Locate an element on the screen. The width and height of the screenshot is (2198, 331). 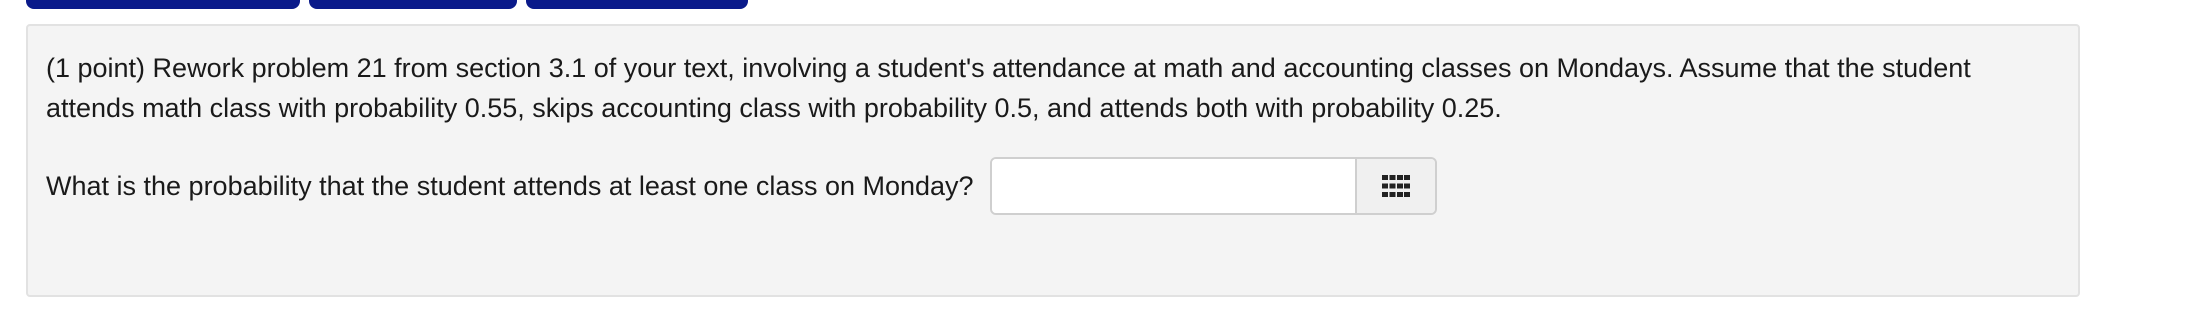
answer-input is located at coordinates (1173, 186).